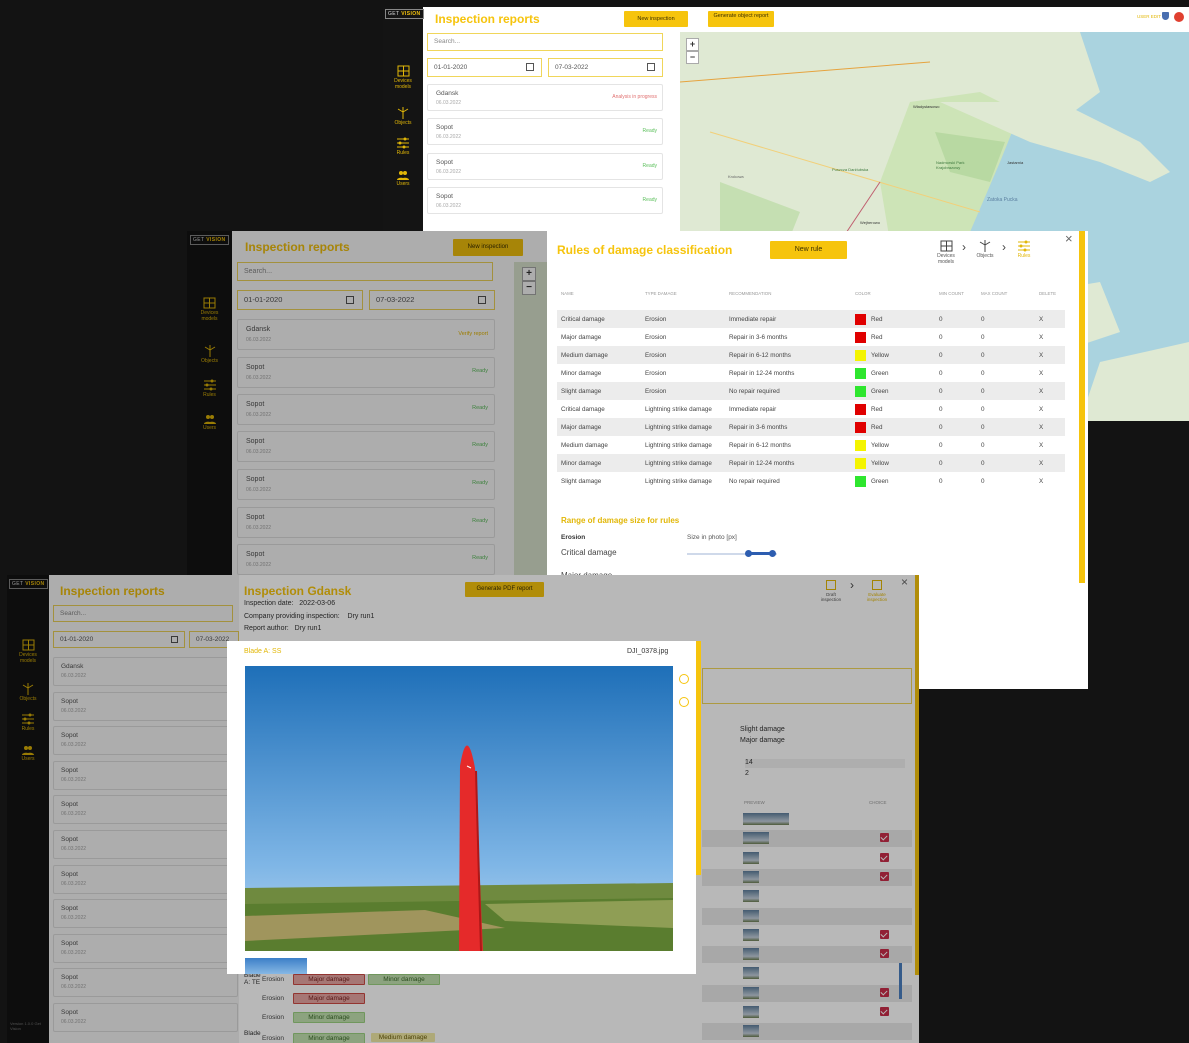  Describe the element at coordinates (649, 166) in the screenshot. I see `status-badge: Ready` at that location.